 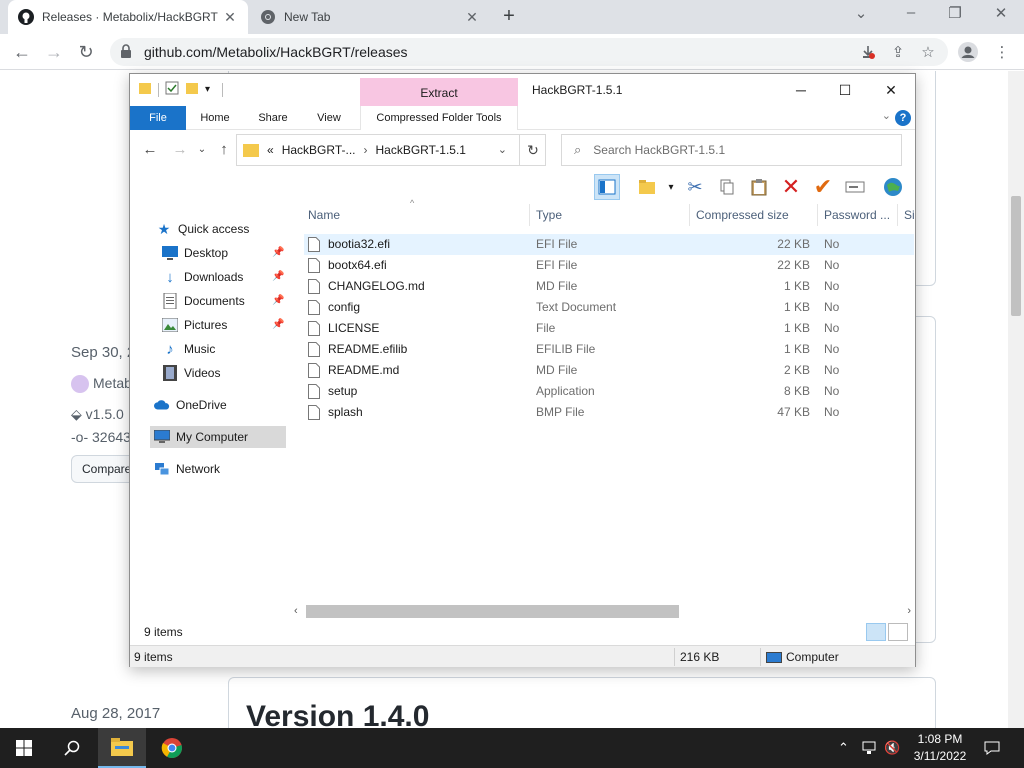 What do you see at coordinates (940, 748) in the screenshot?
I see `system-clock: 1:08 PM 3/11/2022` at bounding box center [940, 748].